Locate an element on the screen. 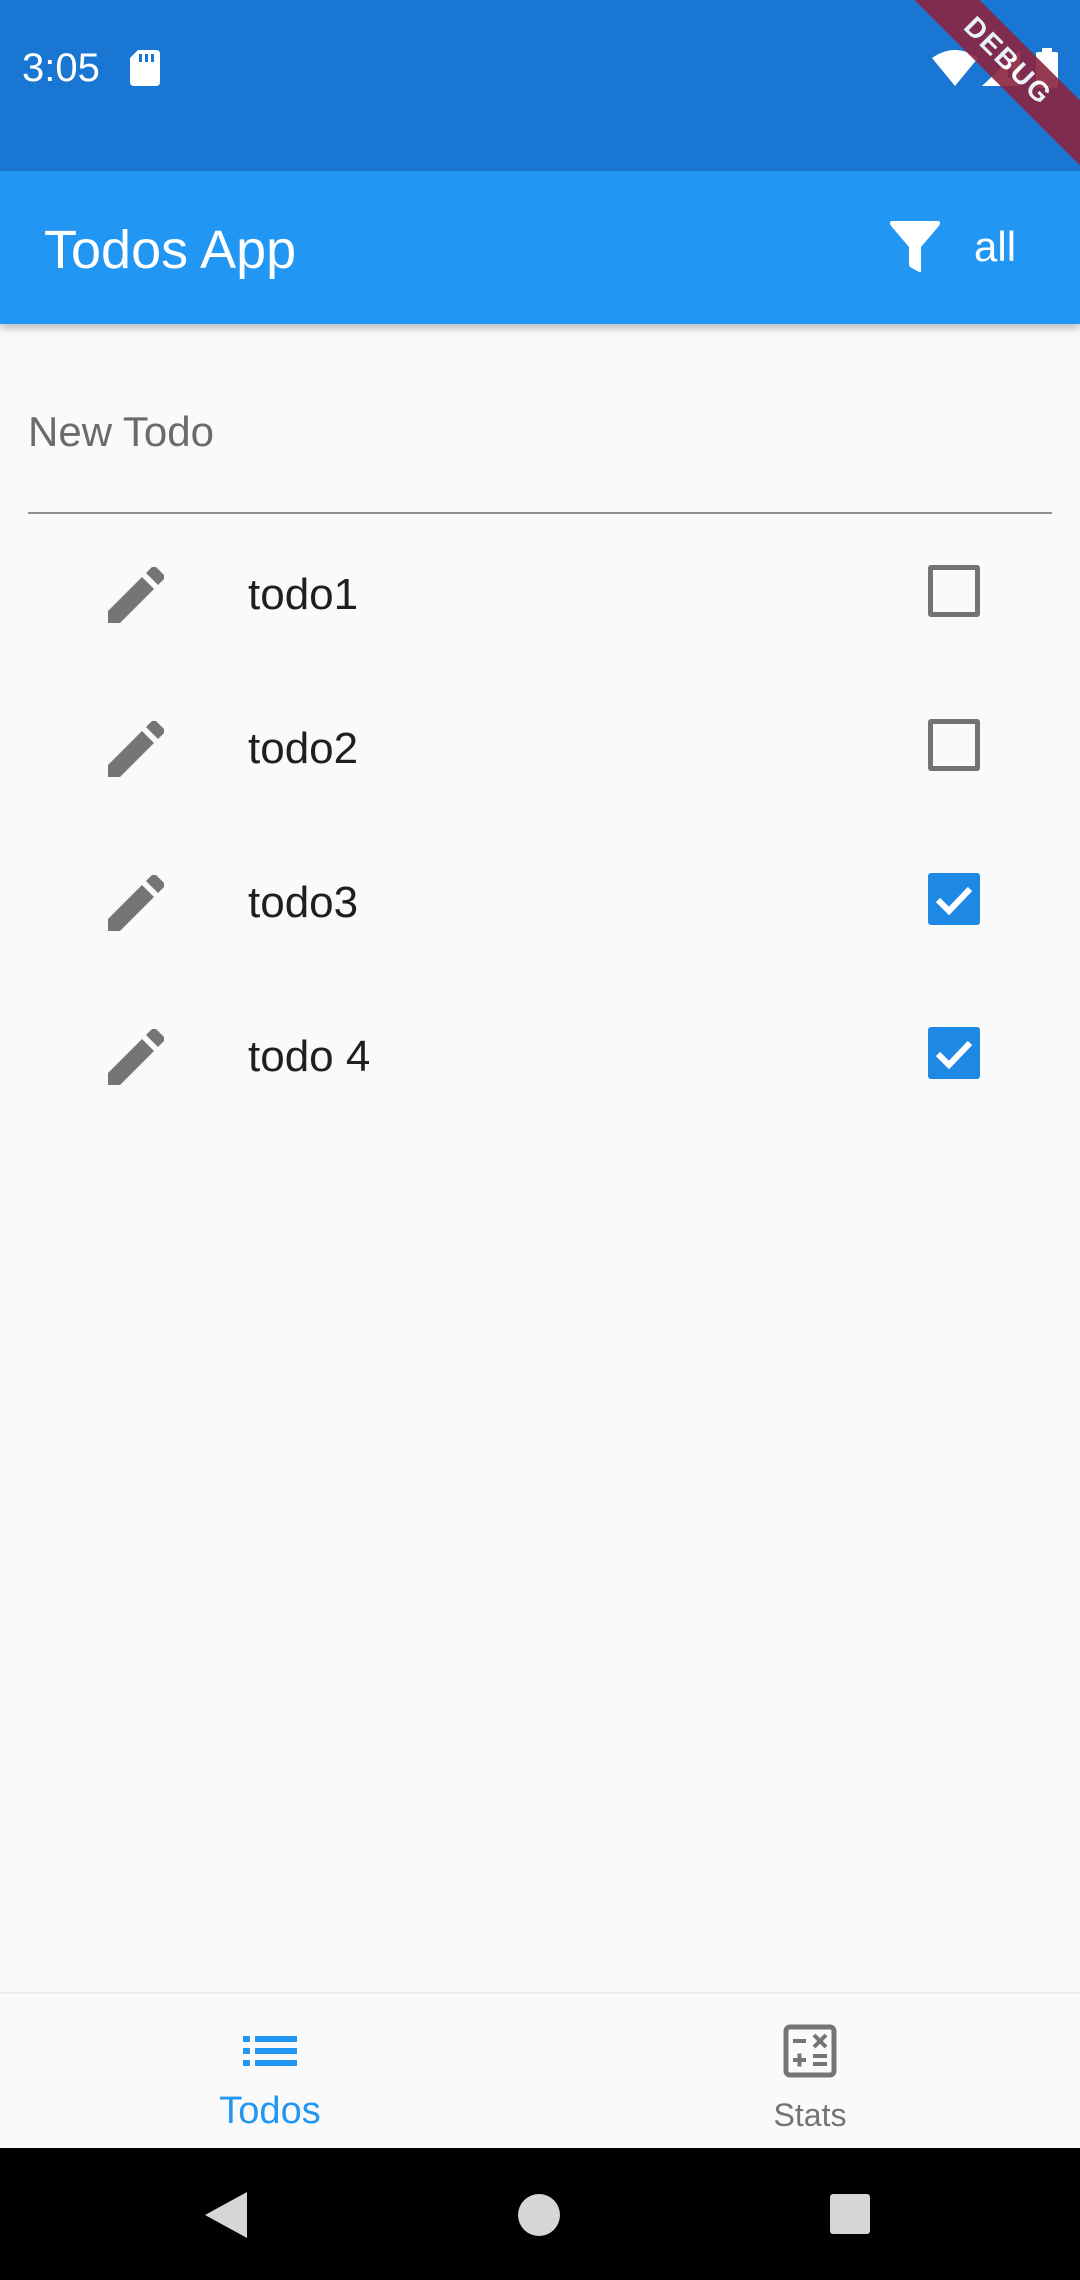  calculator-icon is located at coordinates (810, 2051).